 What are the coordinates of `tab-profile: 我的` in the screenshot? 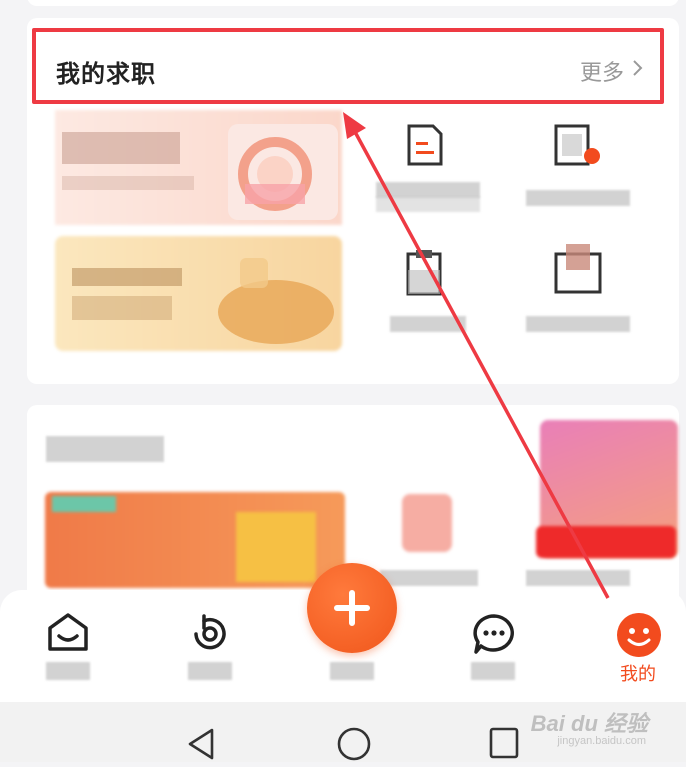 It's located at (632, 646).